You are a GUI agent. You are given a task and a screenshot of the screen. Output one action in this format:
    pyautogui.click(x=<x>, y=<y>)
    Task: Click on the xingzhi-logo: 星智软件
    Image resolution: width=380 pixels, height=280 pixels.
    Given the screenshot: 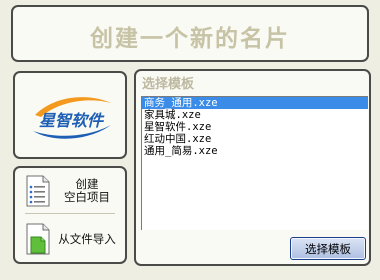 What is the action you would take?
    pyautogui.click(x=72, y=118)
    